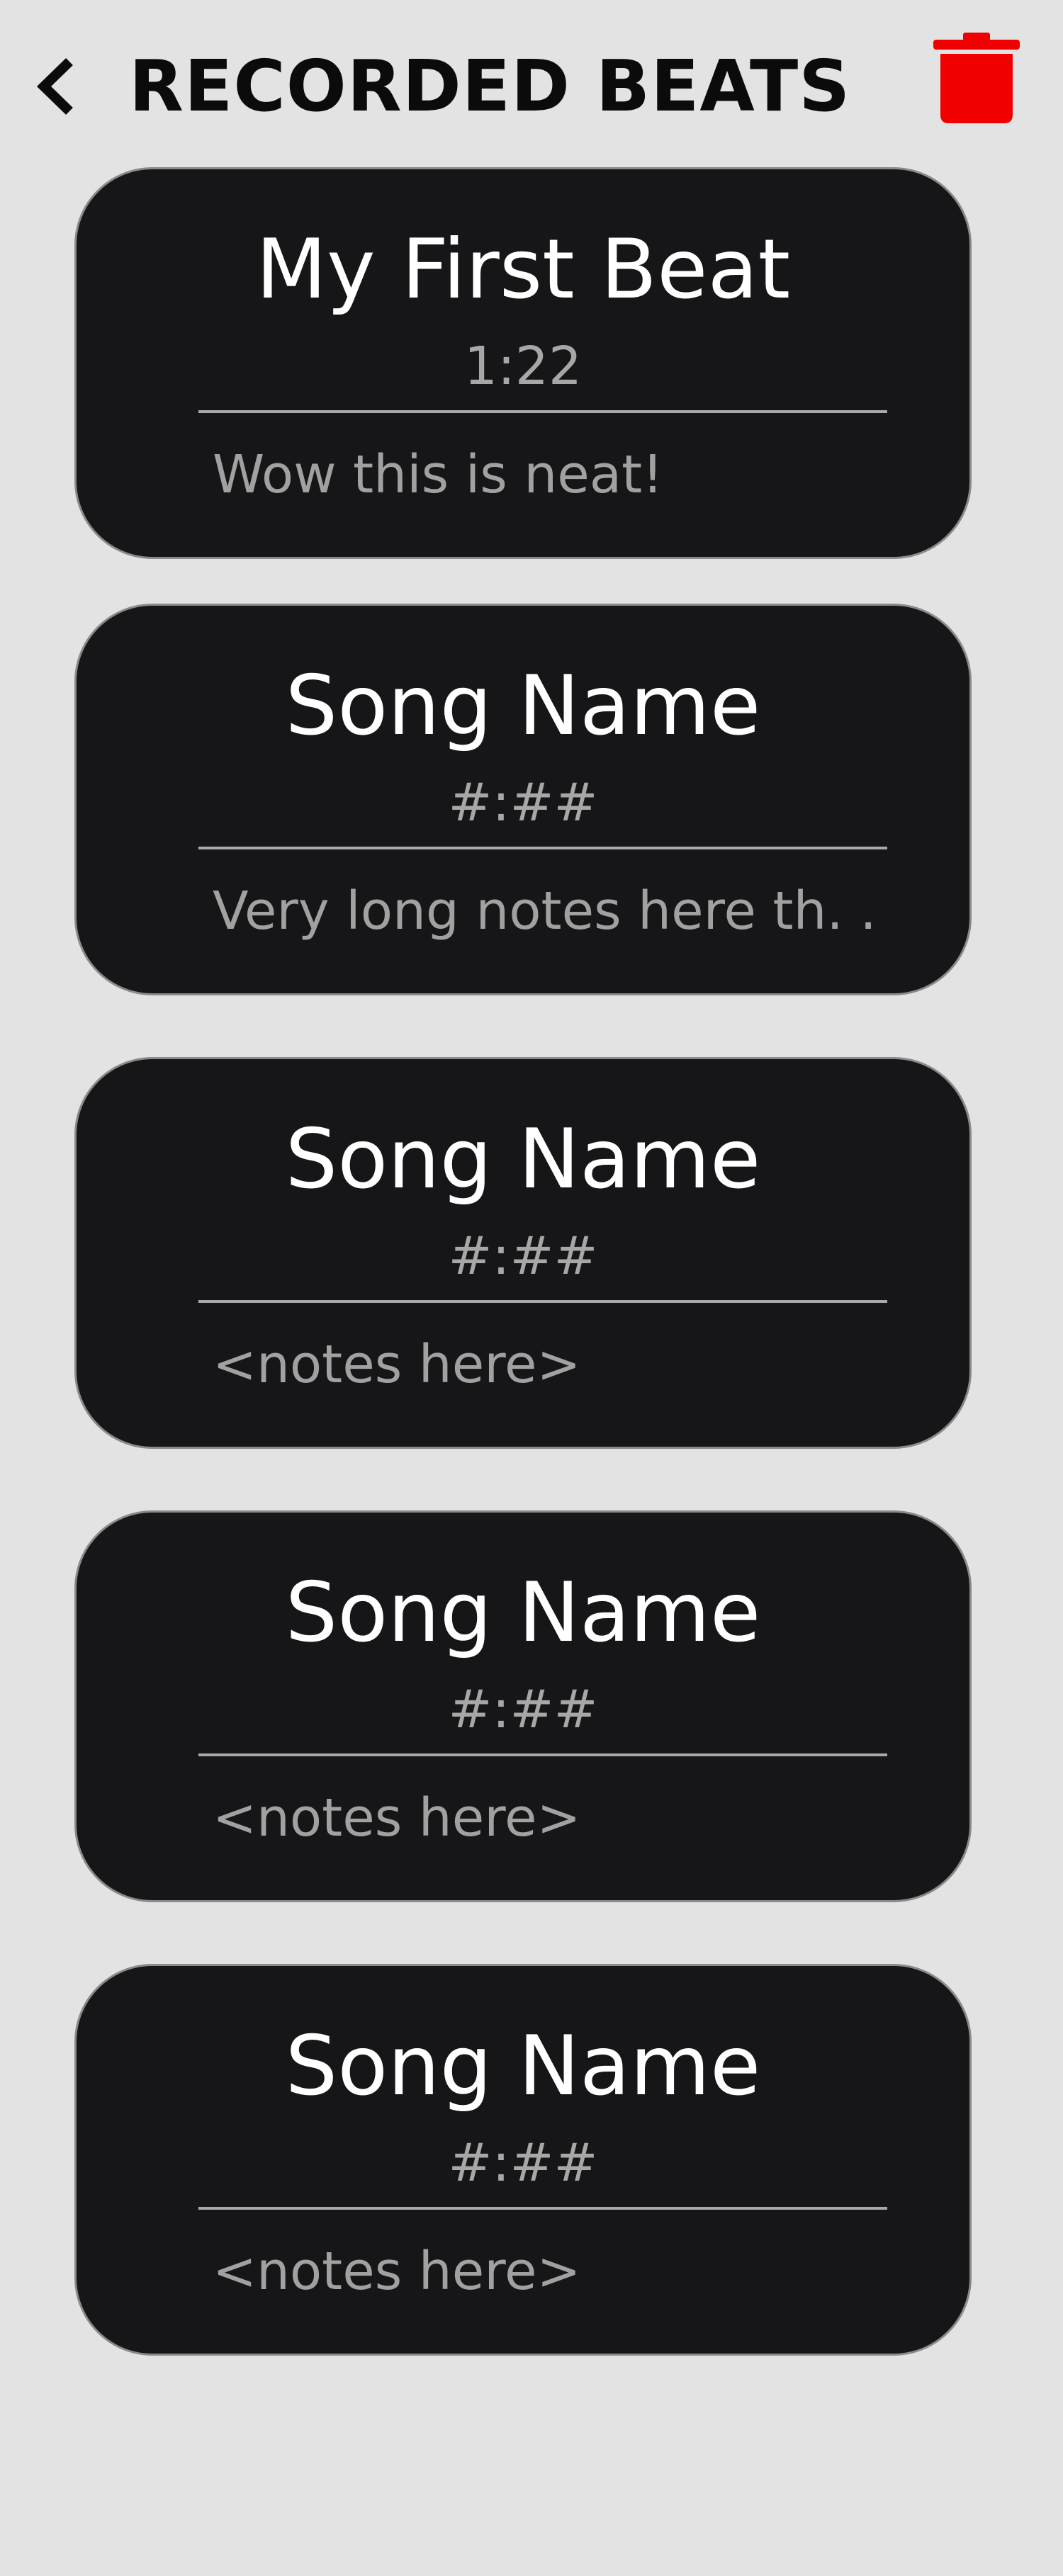 The height and width of the screenshot is (2576, 1063). I want to click on back-button, so click(58, 86).